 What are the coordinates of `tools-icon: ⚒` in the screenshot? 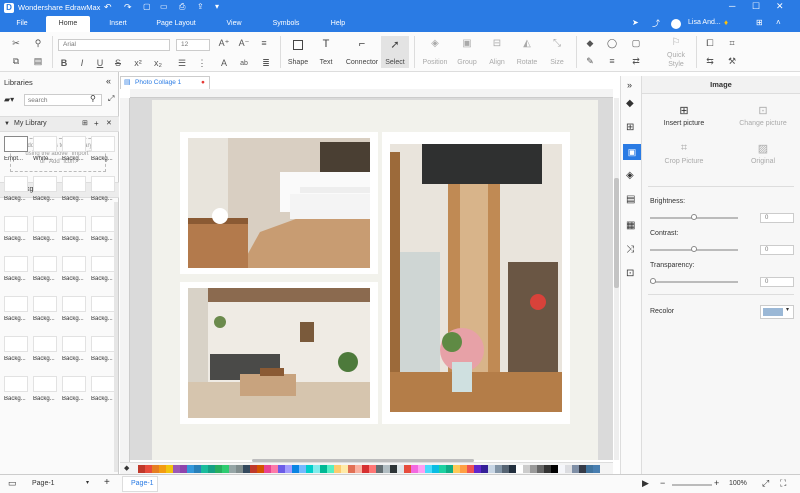 It's located at (732, 61).